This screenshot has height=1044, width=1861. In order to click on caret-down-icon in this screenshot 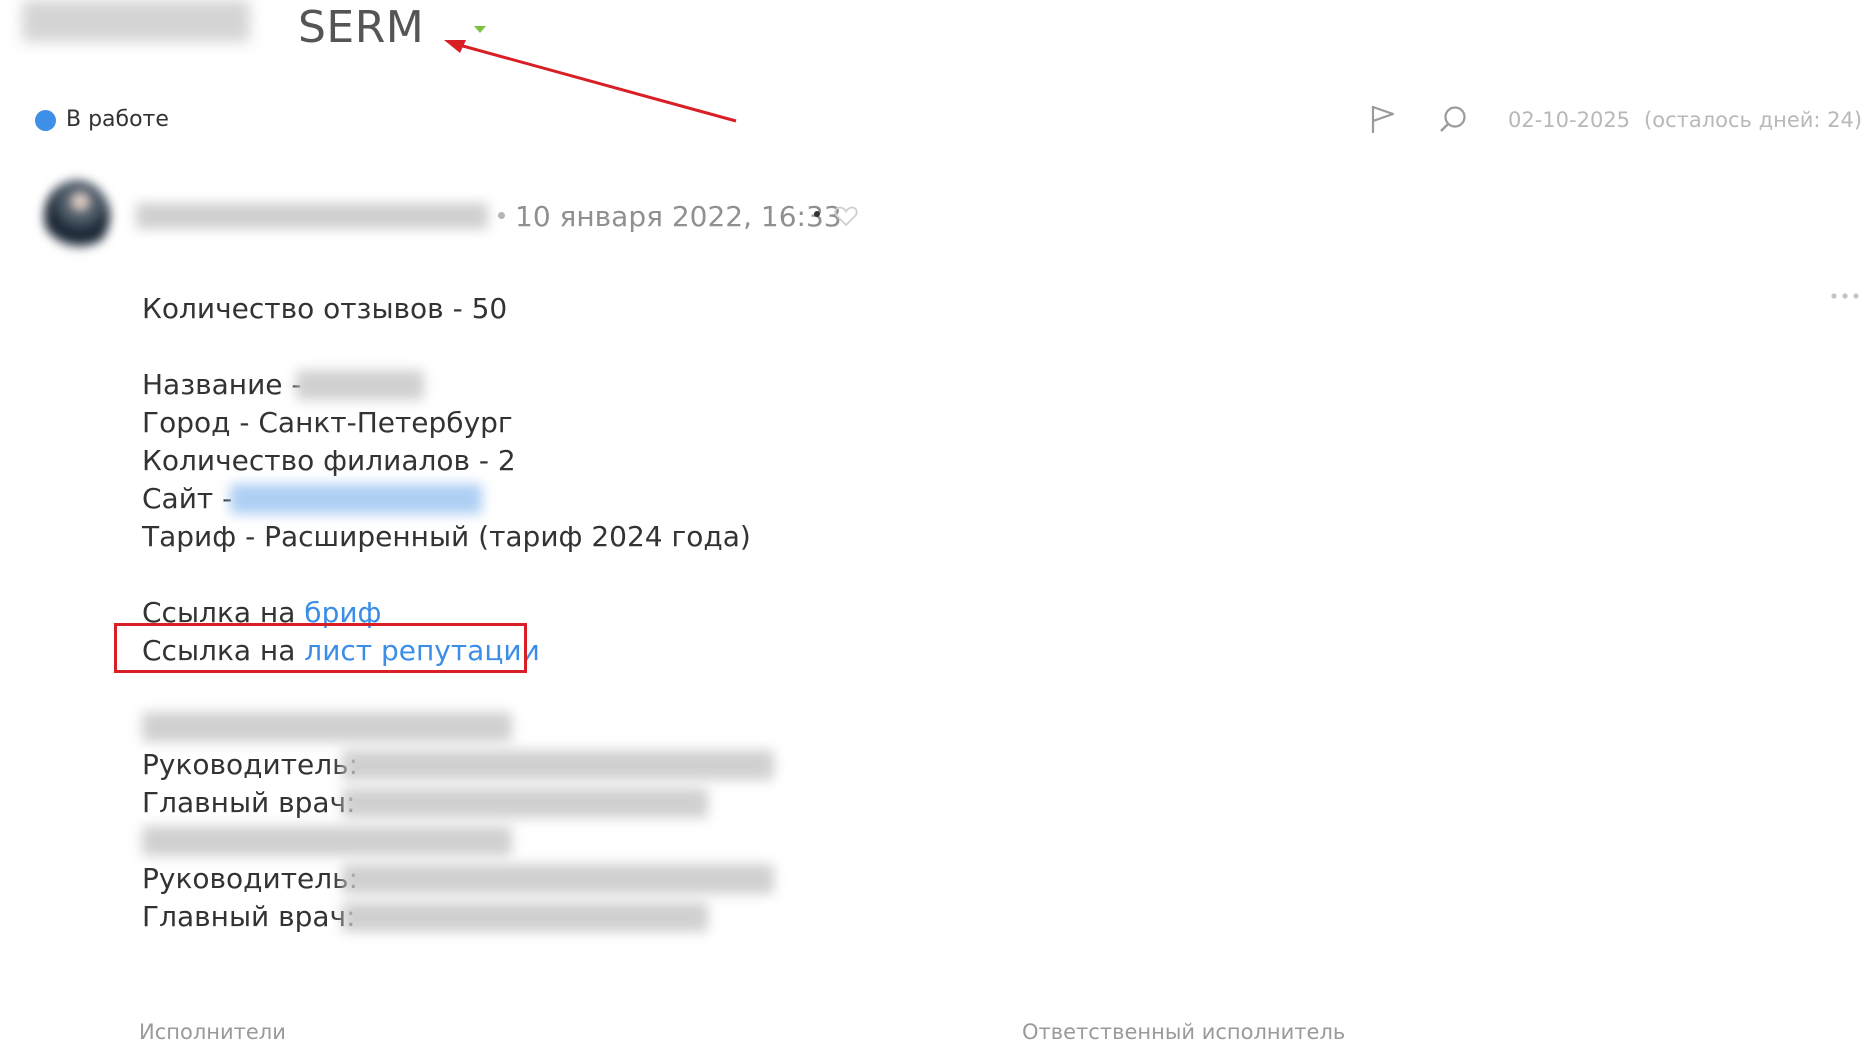, I will do `click(480, 29)`.